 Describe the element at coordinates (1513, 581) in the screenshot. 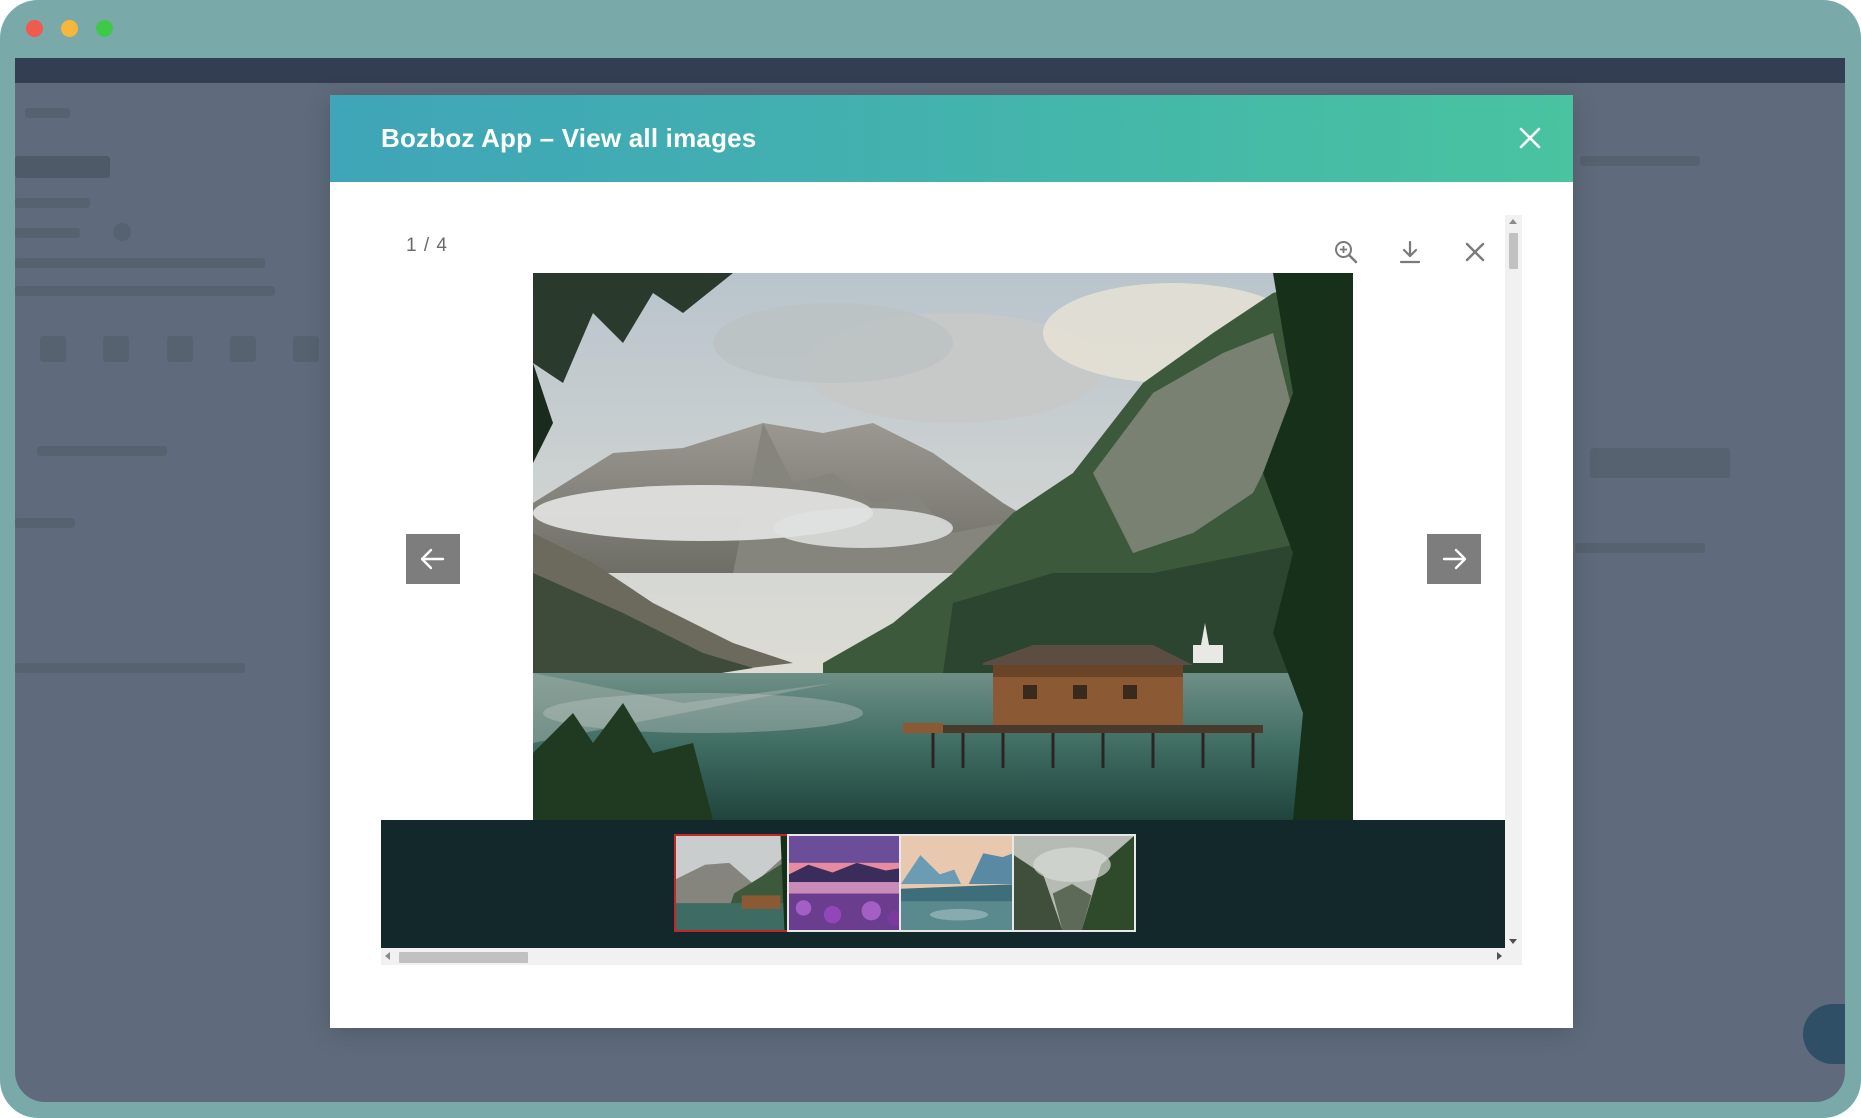

I see `vertical-scrollbar` at that location.